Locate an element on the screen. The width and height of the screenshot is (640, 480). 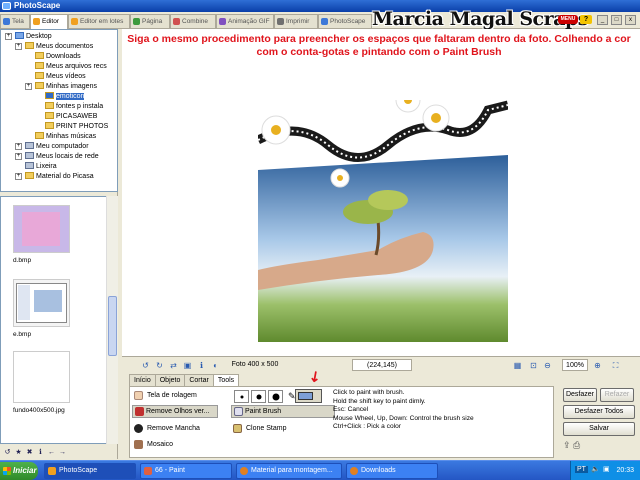
tree-item: + Meu computador is located at coordinates (52, 147).